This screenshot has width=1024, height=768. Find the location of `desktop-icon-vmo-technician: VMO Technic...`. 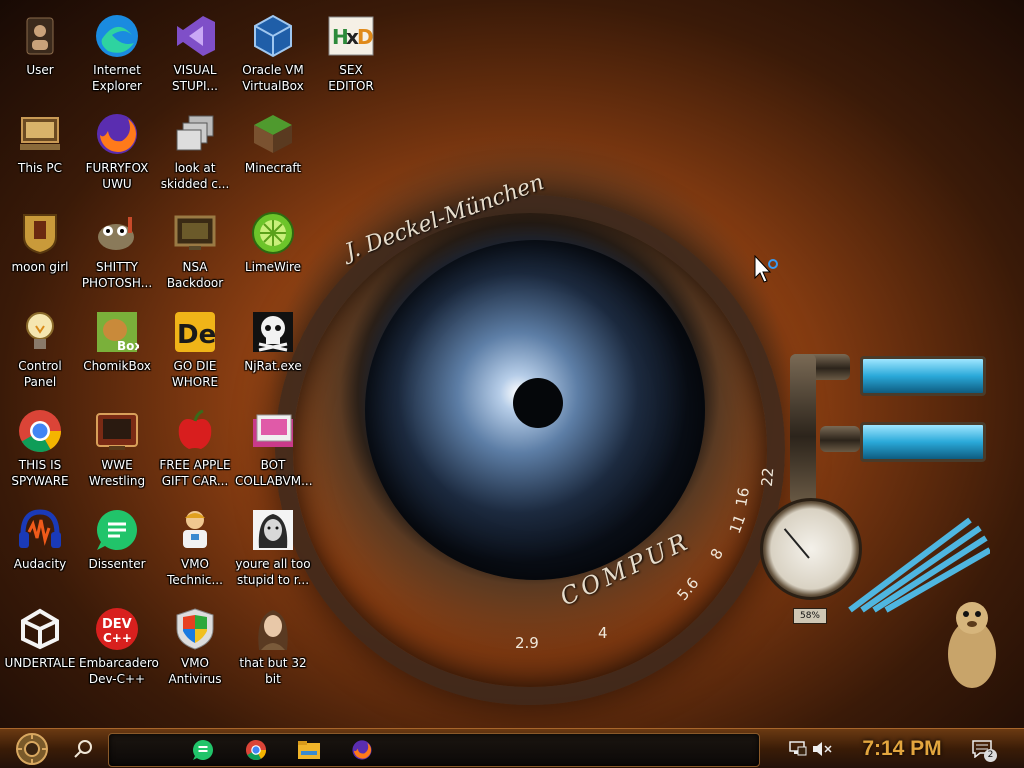

desktop-icon-vmo-technician: VMO Technic... is located at coordinates (195, 549).